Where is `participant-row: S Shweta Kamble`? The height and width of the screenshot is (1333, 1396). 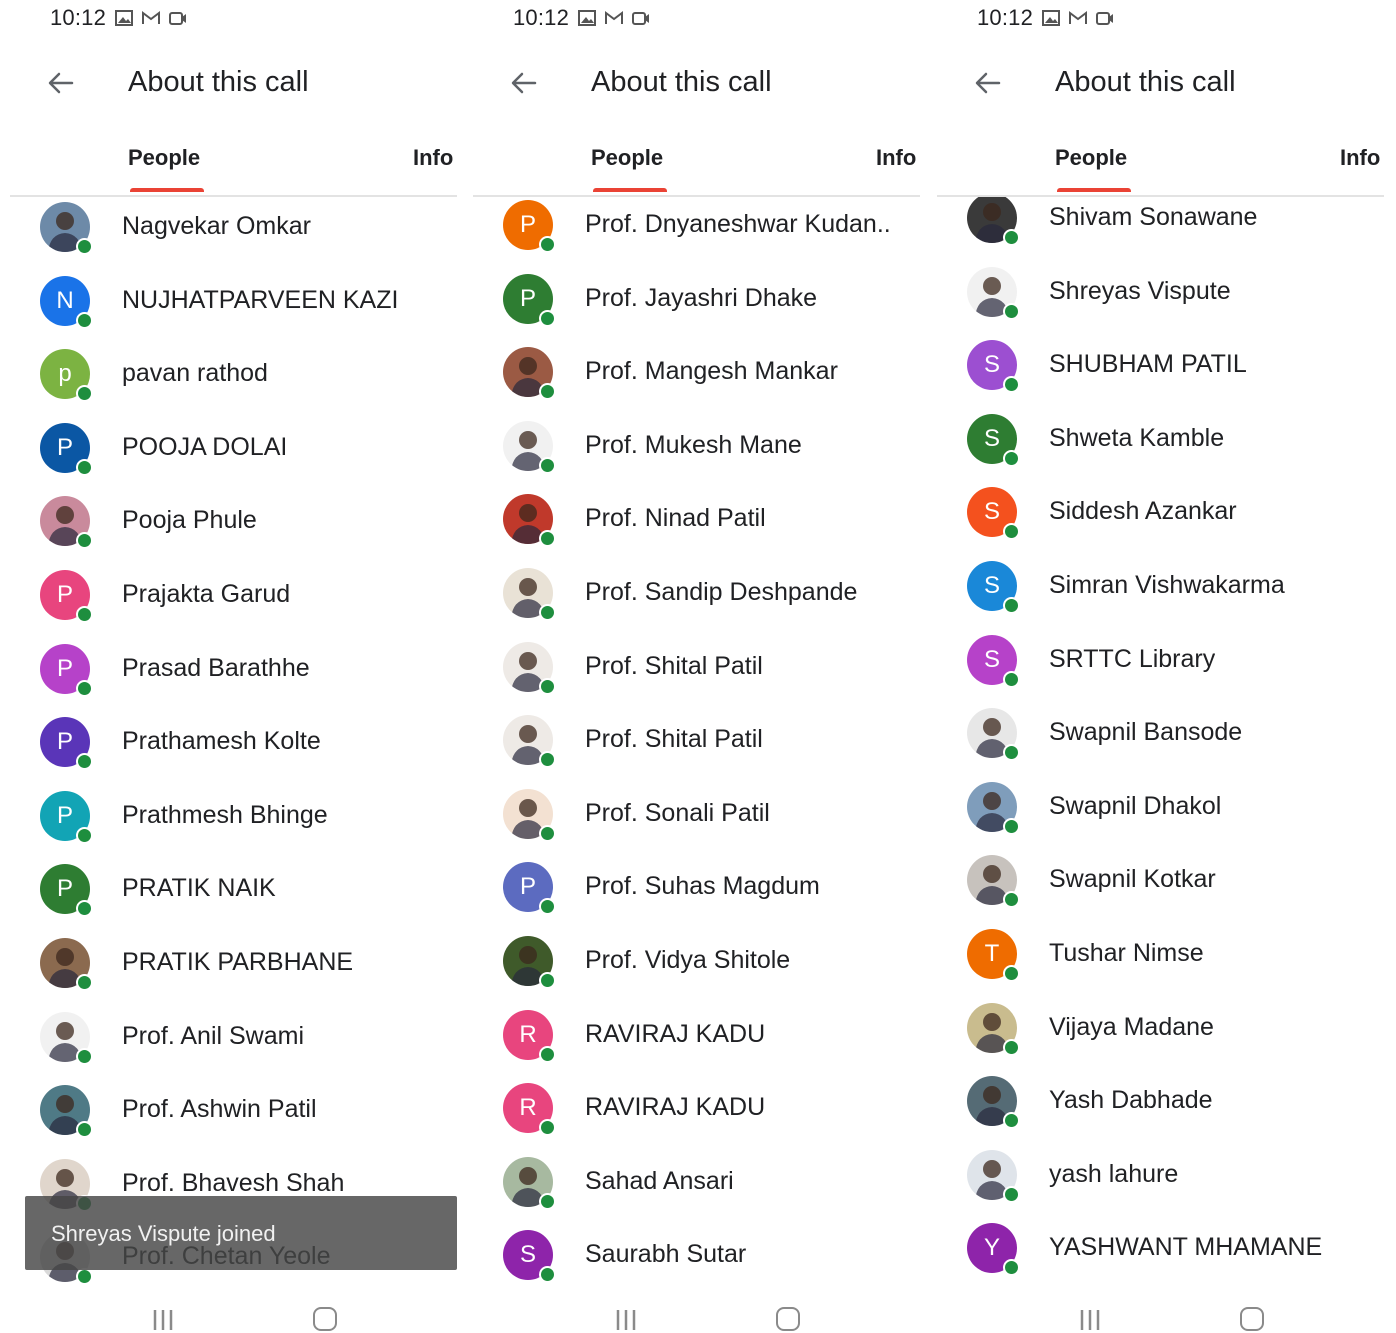
participant-row: S Shweta Kamble is located at coordinates (1160, 442).